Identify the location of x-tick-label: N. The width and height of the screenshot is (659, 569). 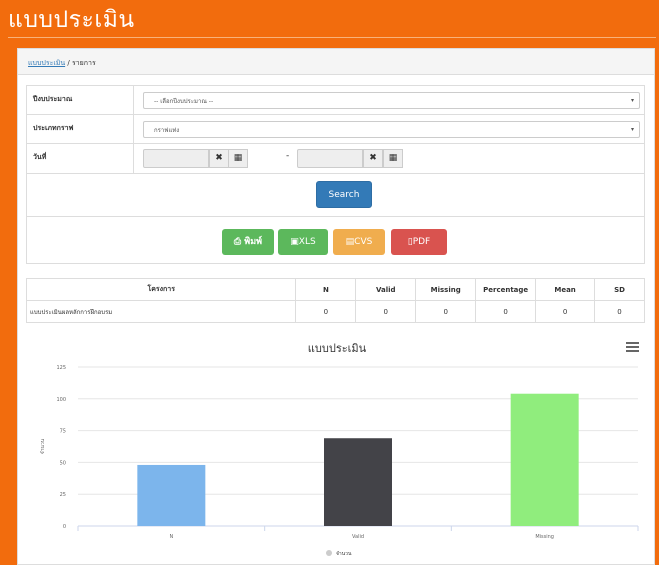
(171, 537).